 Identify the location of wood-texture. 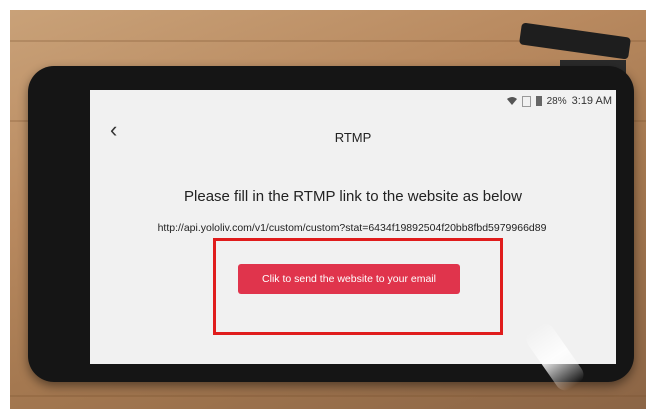
(328, 396).